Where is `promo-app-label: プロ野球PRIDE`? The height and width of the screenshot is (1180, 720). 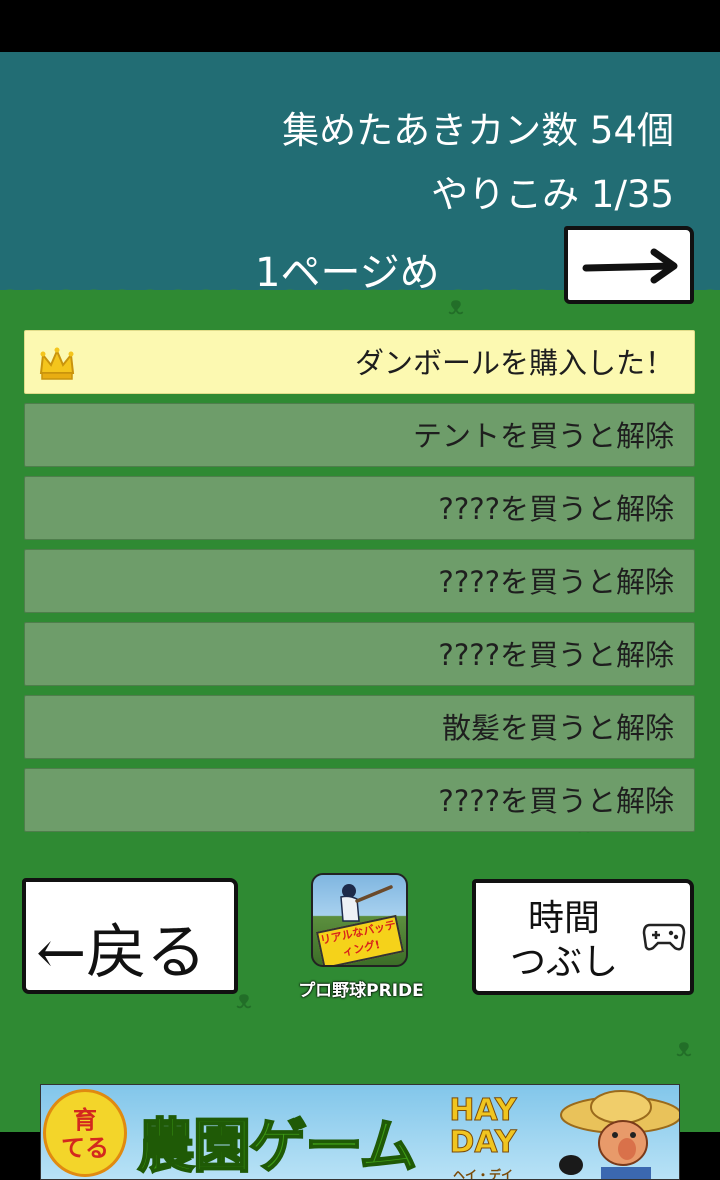
promo-app-label: プロ野球PRIDE is located at coordinates (361, 988).